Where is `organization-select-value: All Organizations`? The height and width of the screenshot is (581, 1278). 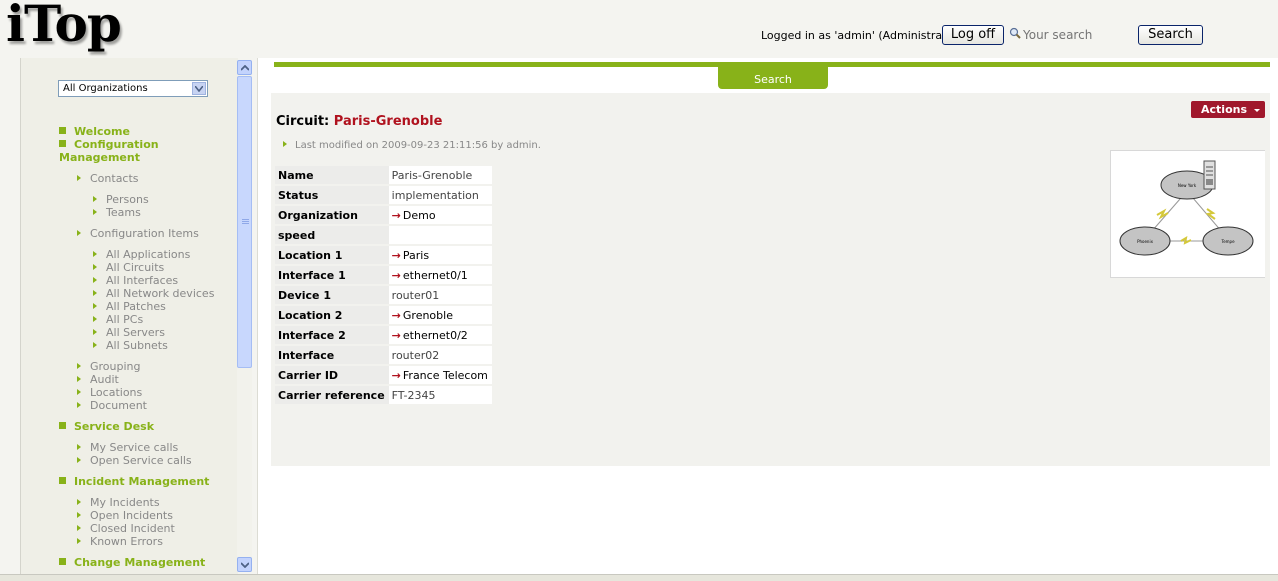
organization-select-value: All Organizations is located at coordinates (105, 88).